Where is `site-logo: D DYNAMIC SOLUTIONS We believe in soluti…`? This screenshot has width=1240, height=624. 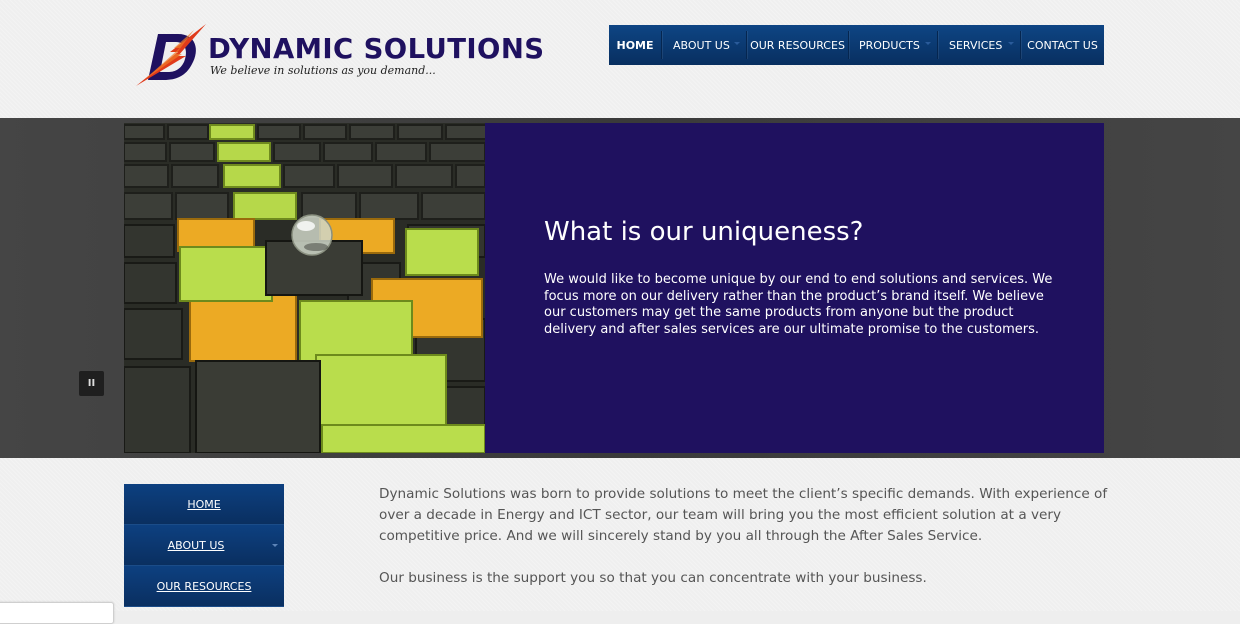 site-logo: D DYNAMIC SOLUTIONS We believe in soluti… is located at coordinates (339, 55).